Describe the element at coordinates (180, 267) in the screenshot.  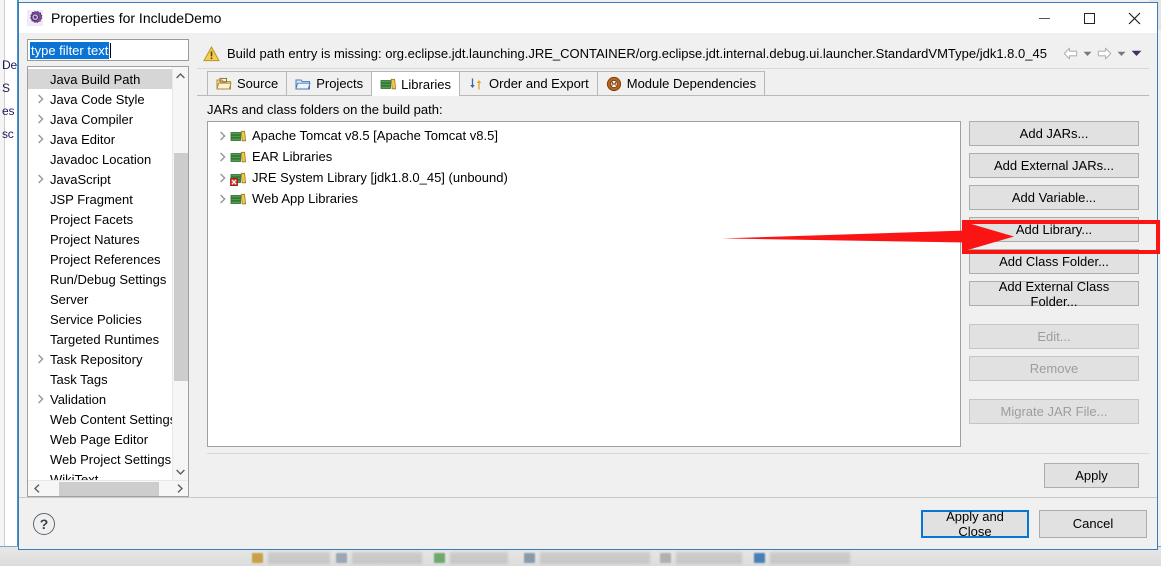
I see `vscroll-thumb` at that location.